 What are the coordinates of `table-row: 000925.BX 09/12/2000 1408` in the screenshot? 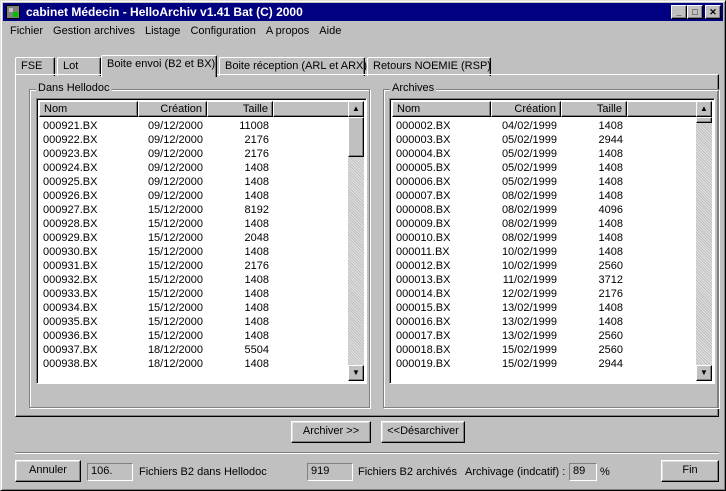 It's located at (202, 182).